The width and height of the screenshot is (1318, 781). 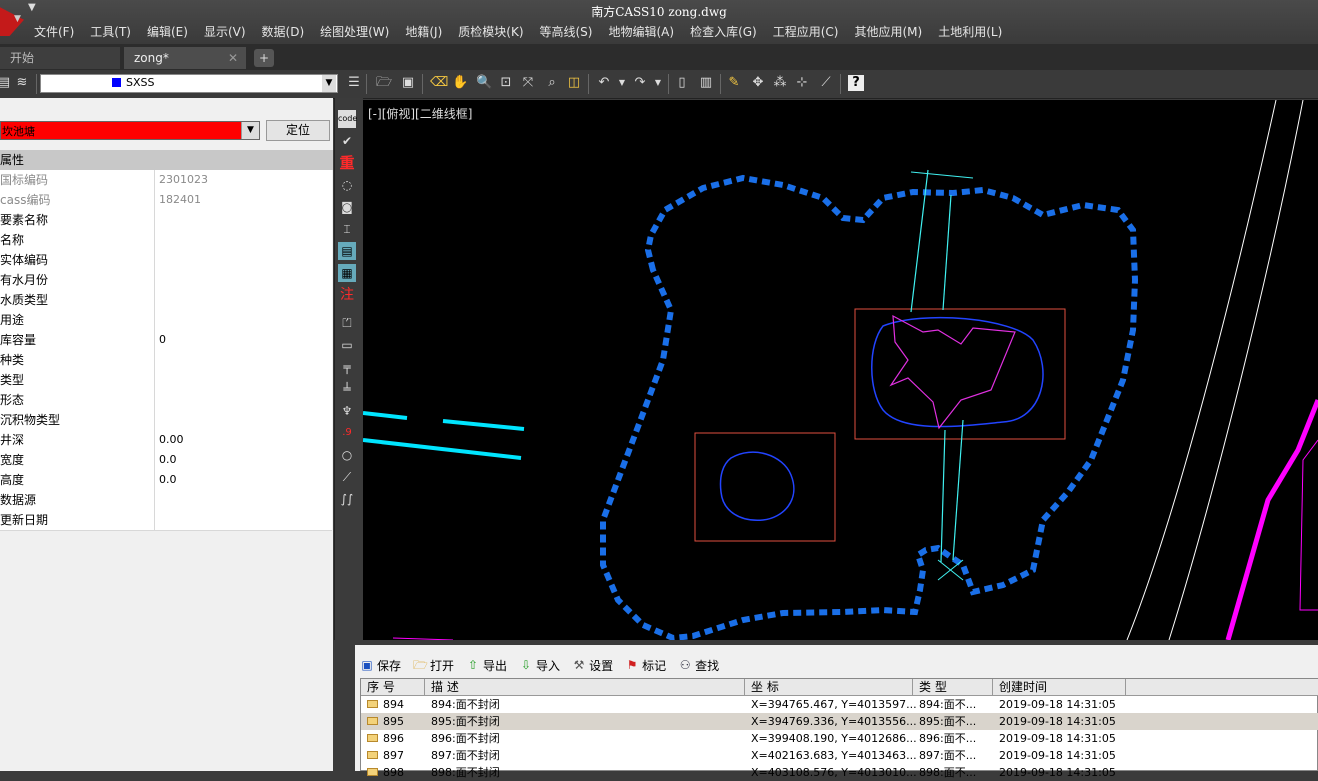 What do you see at coordinates (393, 687) in the screenshot?
I see `column-header-id: 序 号` at bounding box center [393, 687].